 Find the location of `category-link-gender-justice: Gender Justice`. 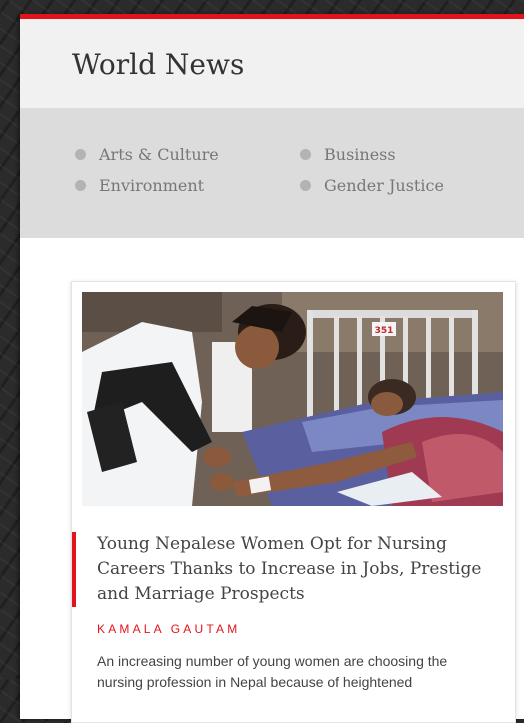

category-link-gender-justice: Gender Justice is located at coordinates (372, 185).